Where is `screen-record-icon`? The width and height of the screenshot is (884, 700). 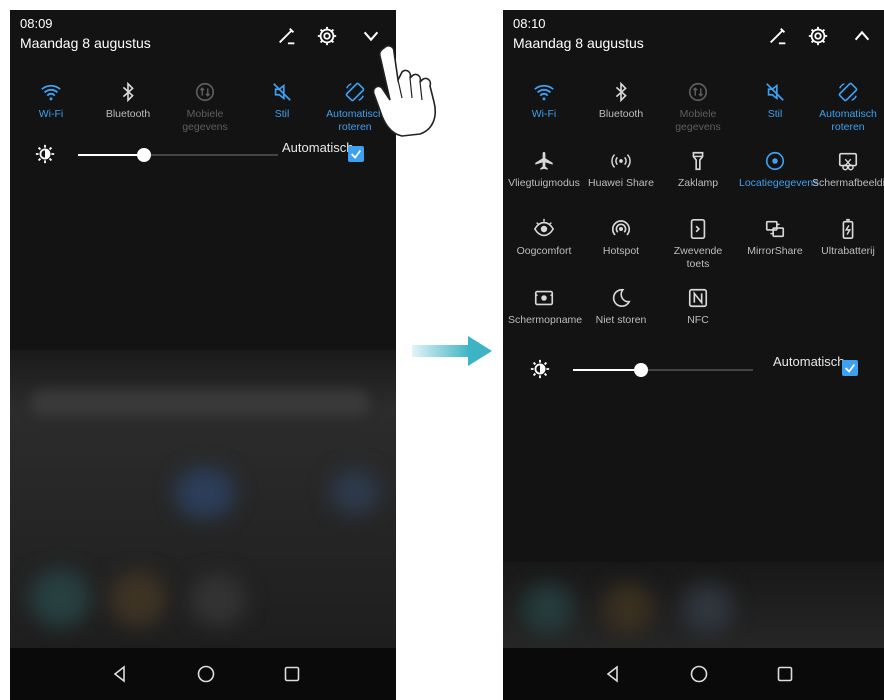
screen-record-icon is located at coordinates (544, 298).